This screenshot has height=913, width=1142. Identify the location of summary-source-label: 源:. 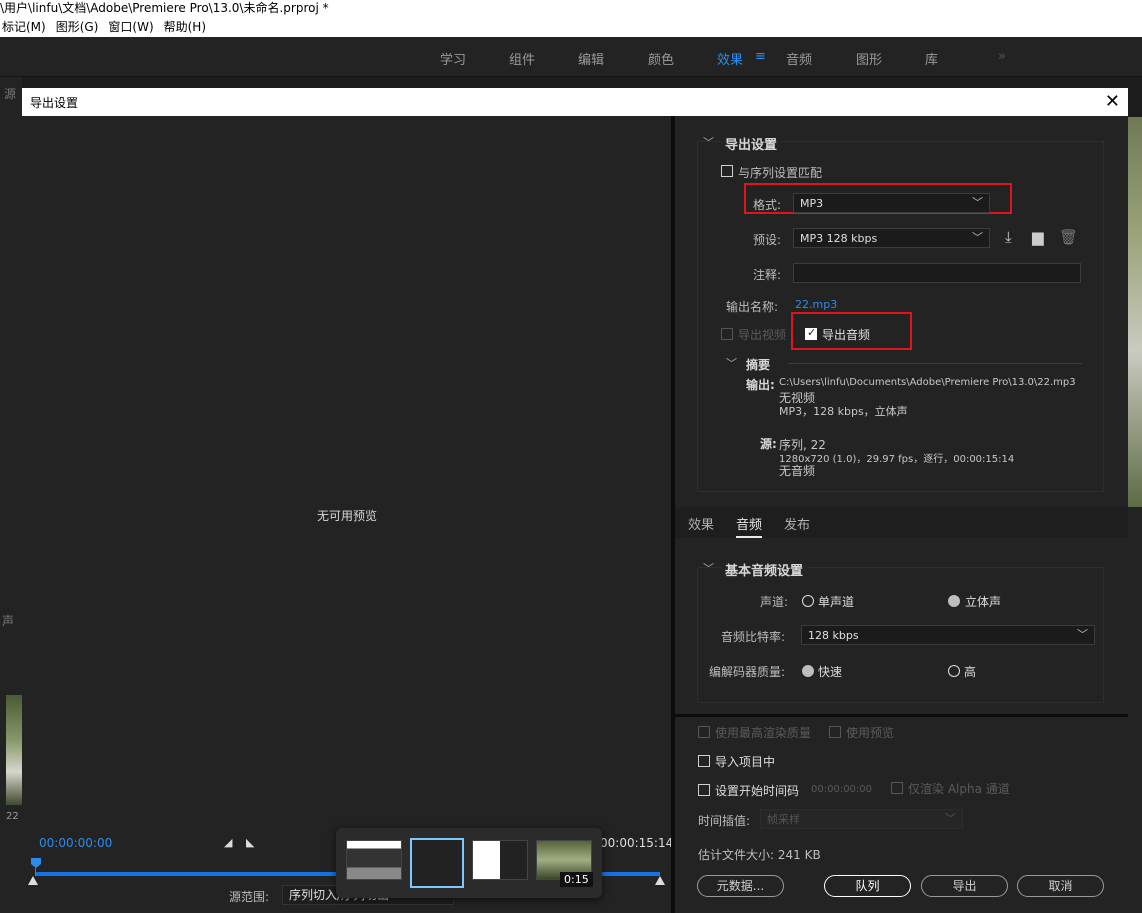
(768, 444).